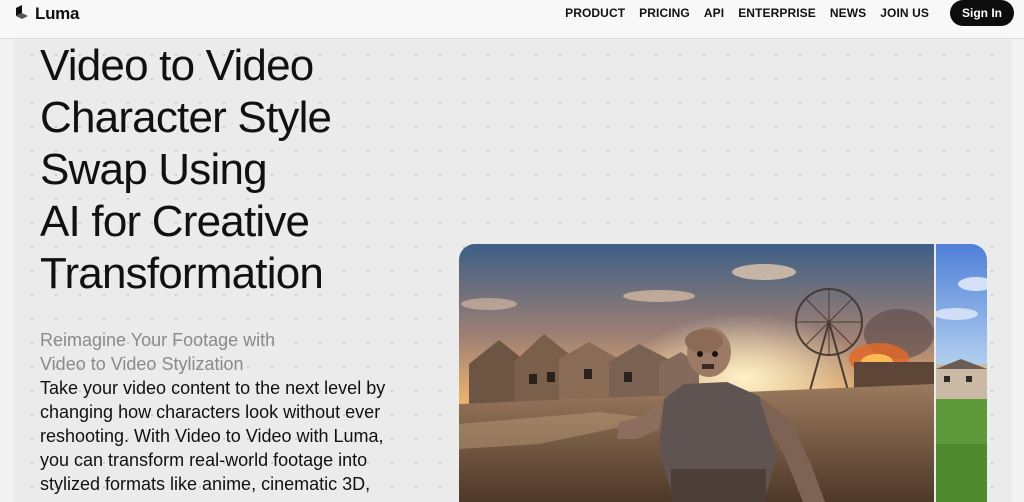  Describe the element at coordinates (142, 364) in the screenshot. I see `subtitle-line: Video to Video Stylization` at that location.